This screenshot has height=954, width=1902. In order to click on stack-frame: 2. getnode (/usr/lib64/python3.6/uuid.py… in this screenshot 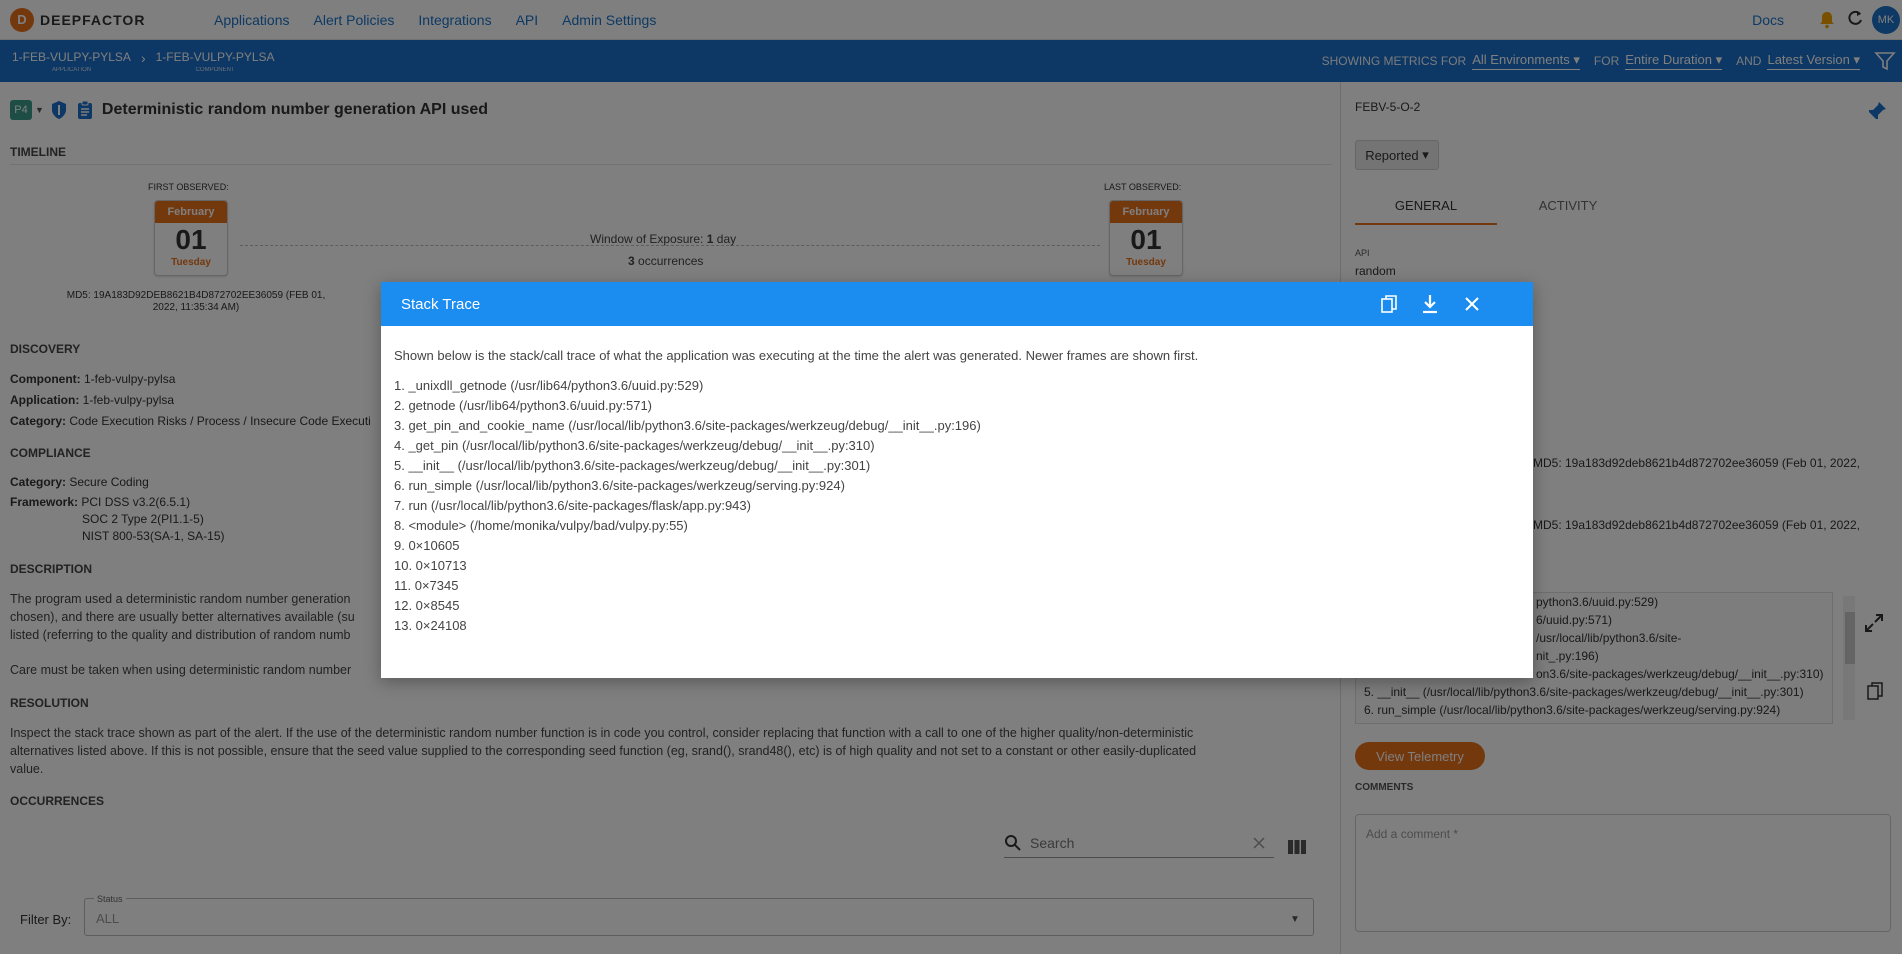, I will do `click(523, 405)`.